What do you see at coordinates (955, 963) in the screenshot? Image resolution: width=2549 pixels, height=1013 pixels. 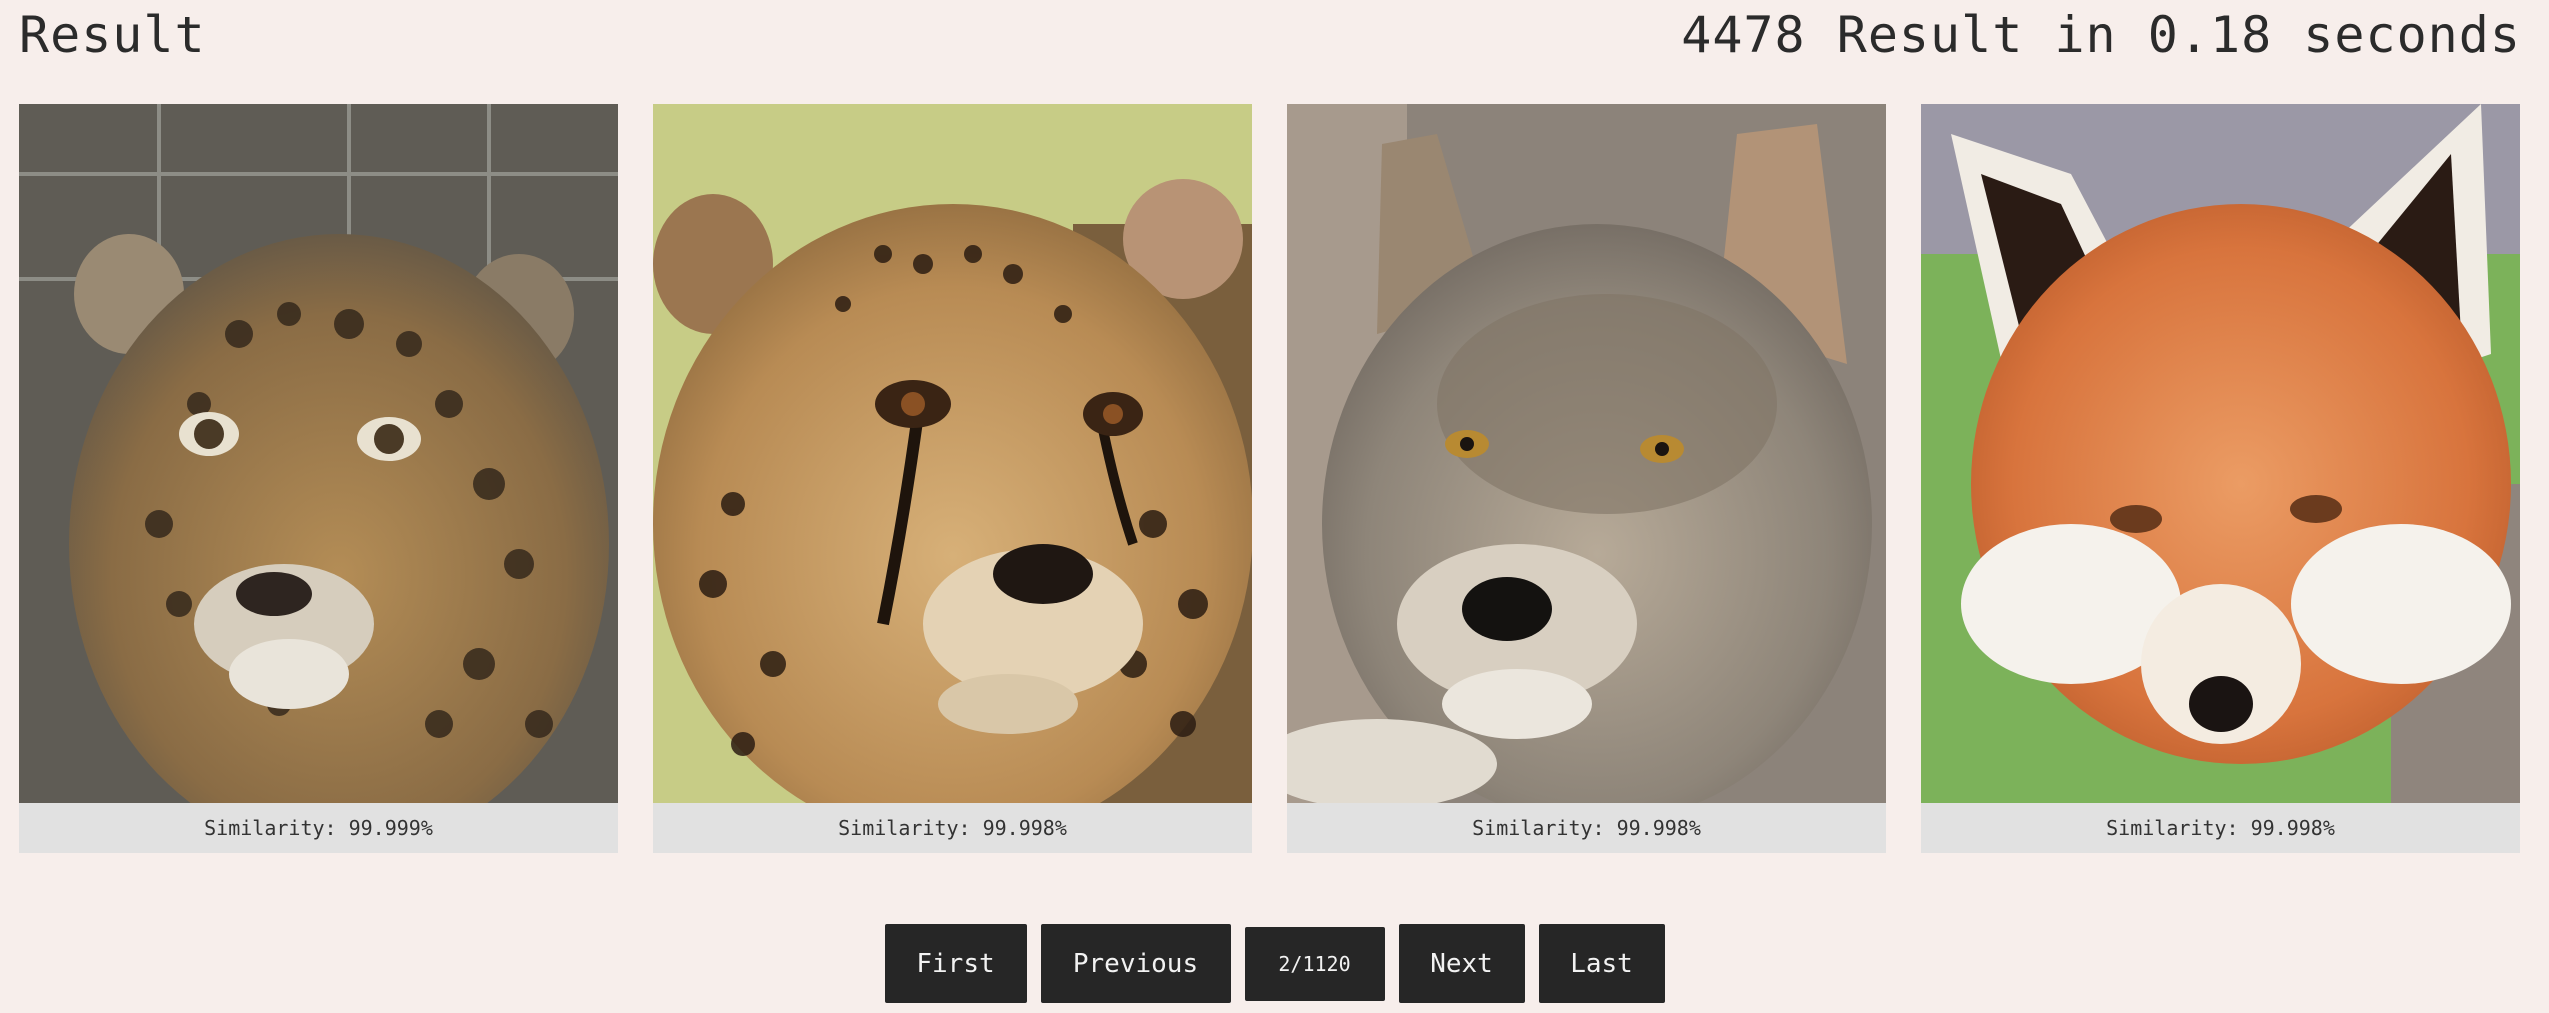 I see `first-page-button: First` at bounding box center [955, 963].